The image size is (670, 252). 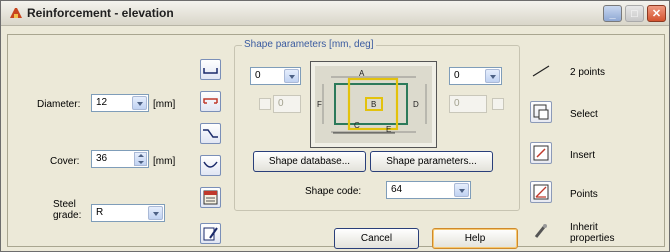 I want to click on shape-left-checkbox, so click(x=265, y=104).